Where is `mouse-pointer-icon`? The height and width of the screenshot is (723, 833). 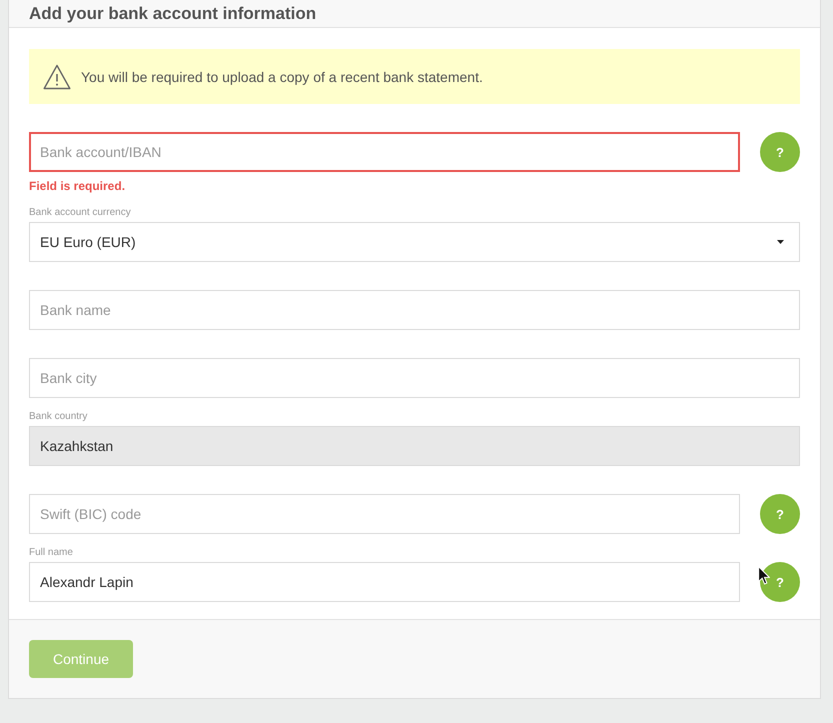
mouse-pointer-icon is located at coordinates (764, 575).